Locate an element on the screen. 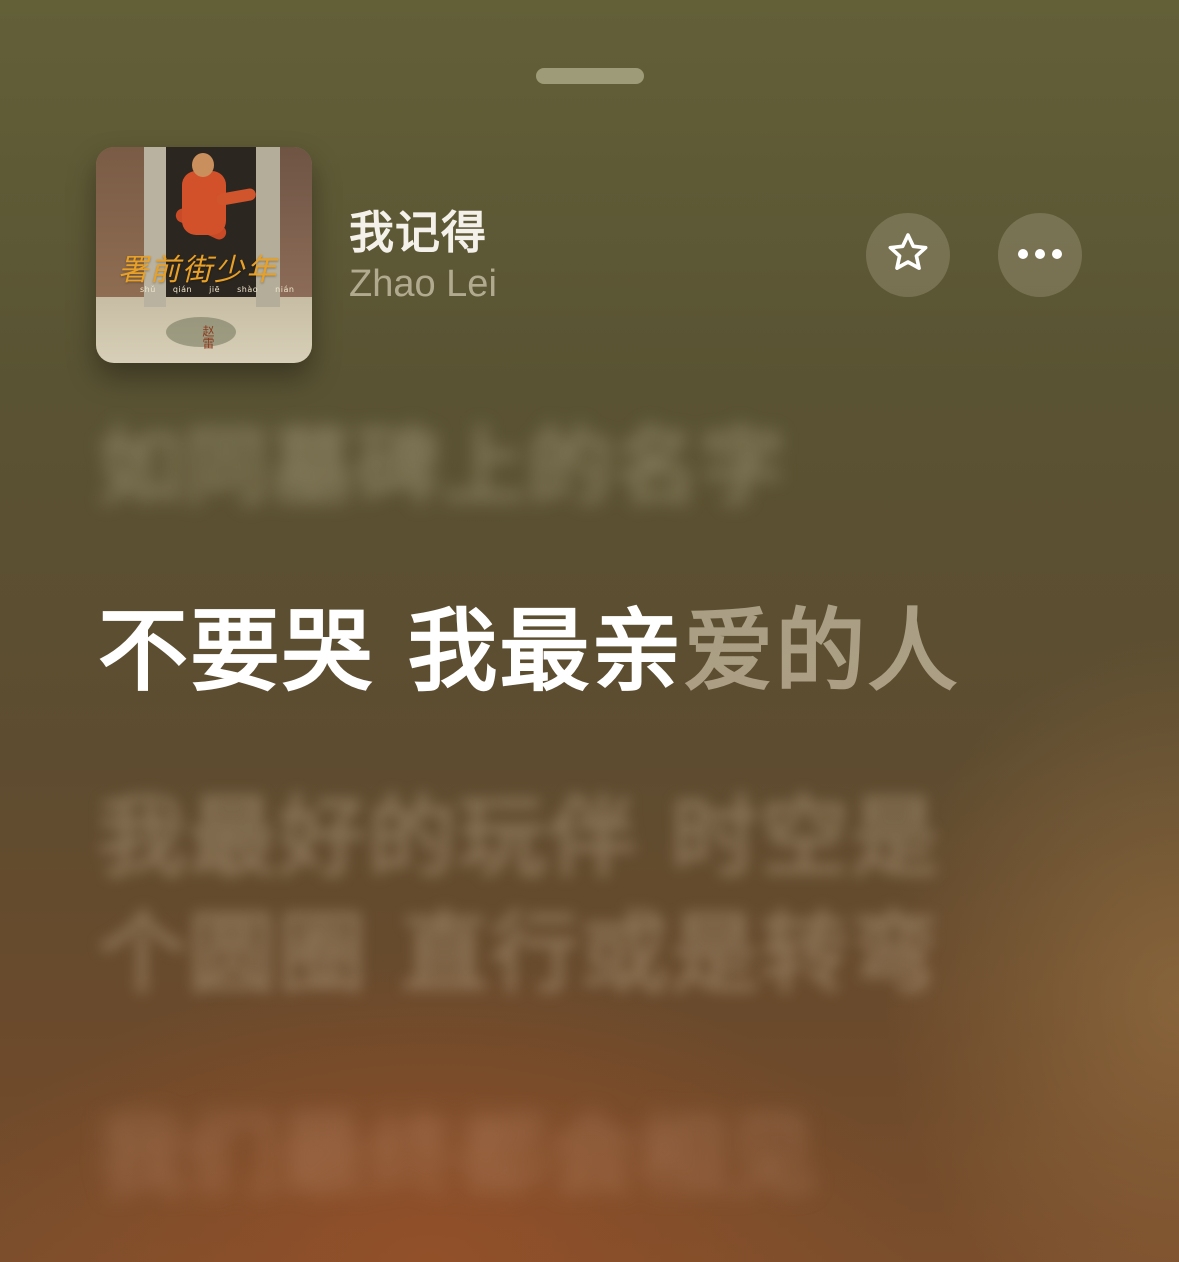 The height and width of the screenshot is (1262, 1179). lyric-sung-part: 不要哭 我最亲 is located at coordinates (391, 651).